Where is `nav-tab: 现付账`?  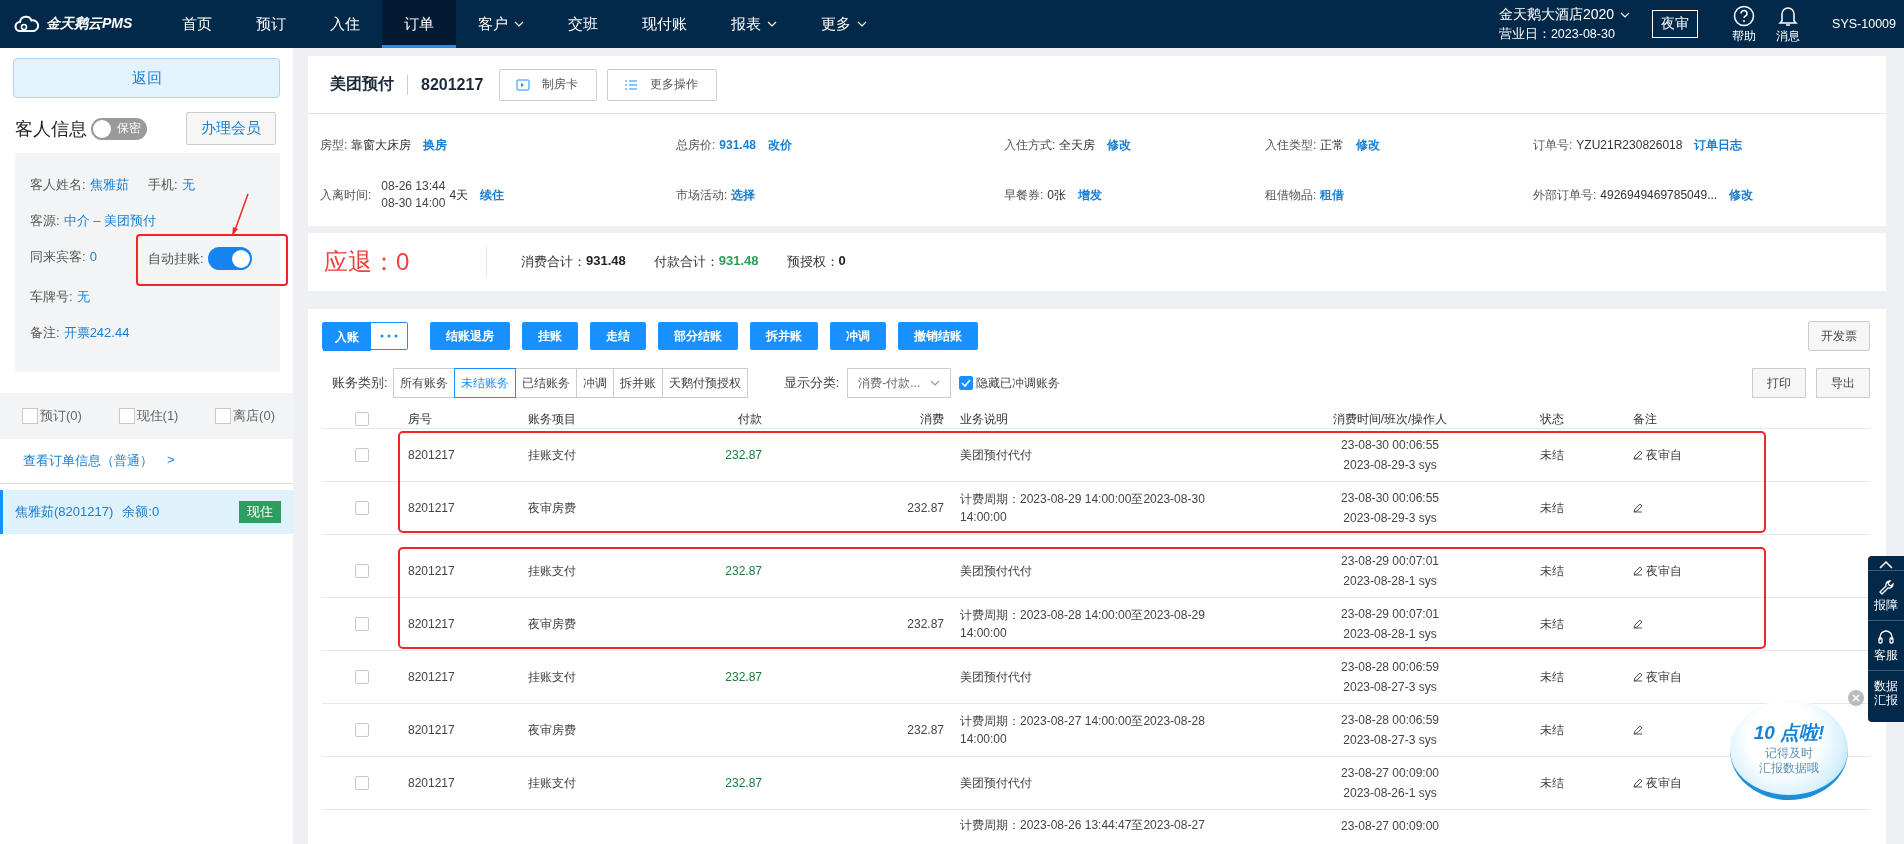 nav-tab: 现付账 is located at coordinates (664, 24).